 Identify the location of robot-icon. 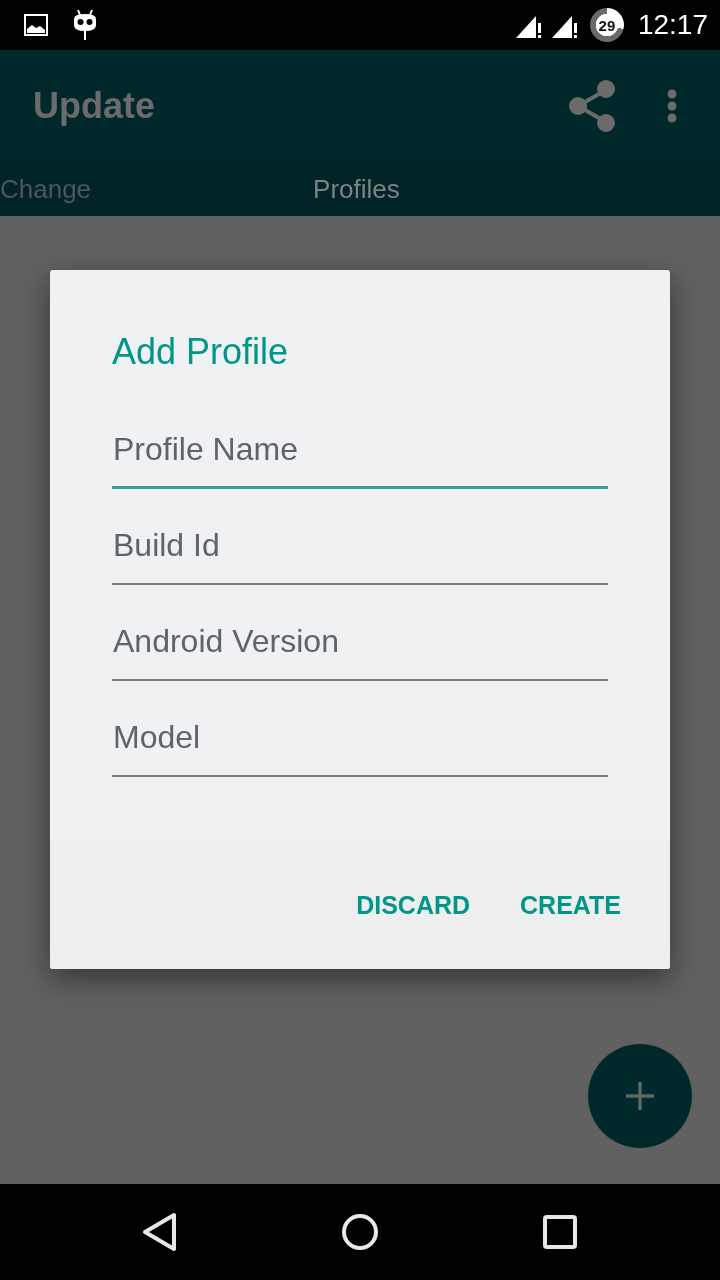
(85, 25).